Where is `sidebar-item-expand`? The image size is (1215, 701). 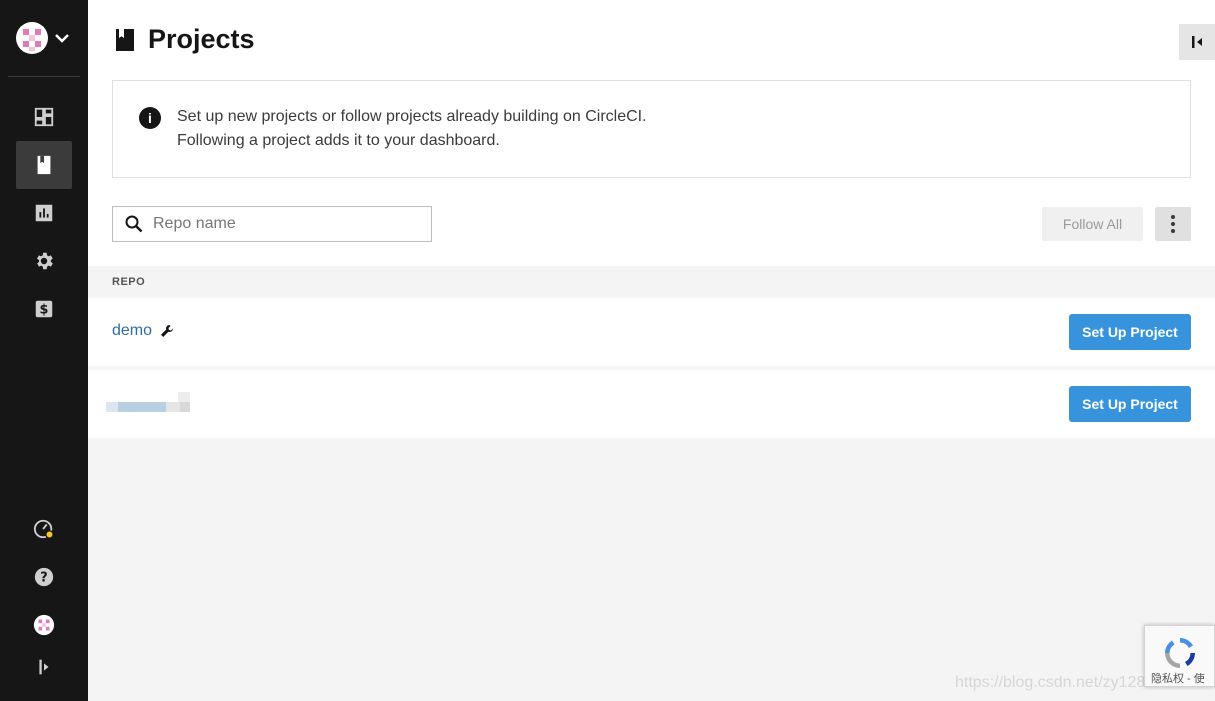
sidebar-item-expand is located at coordinates (44, 667).